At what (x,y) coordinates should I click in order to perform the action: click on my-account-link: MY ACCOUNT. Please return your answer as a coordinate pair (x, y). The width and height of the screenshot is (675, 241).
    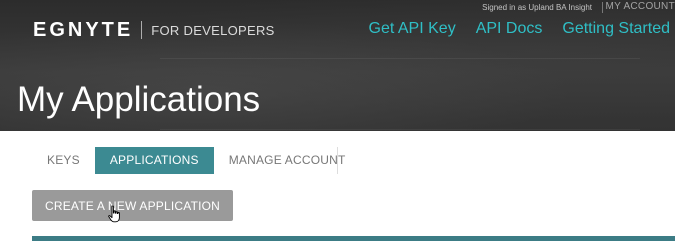
    Looking at the image, I should click on (640, 6).